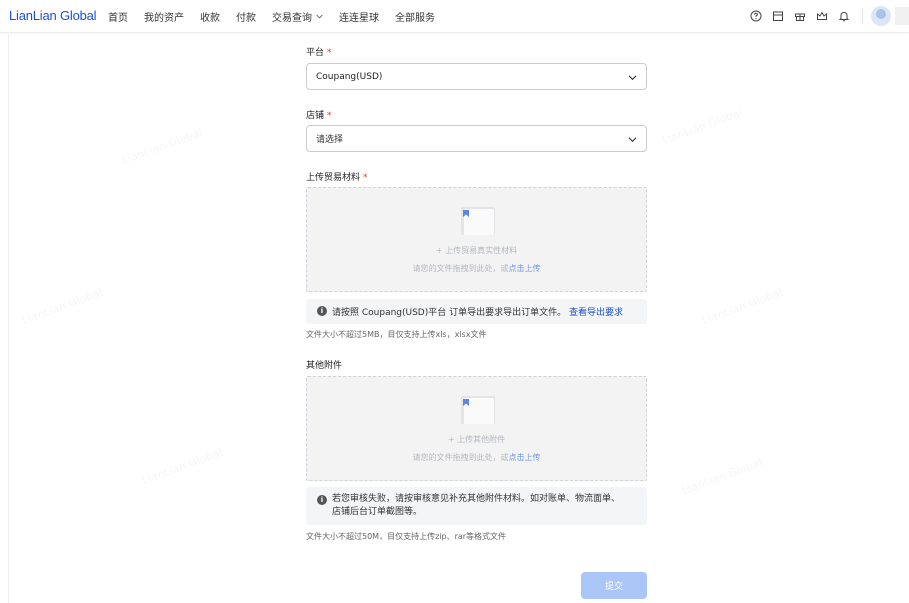 This screenshot has height=603, width=909. Describe the element at coordinates (822, 16) in the screenshot. I see `crown-icon` at that location.